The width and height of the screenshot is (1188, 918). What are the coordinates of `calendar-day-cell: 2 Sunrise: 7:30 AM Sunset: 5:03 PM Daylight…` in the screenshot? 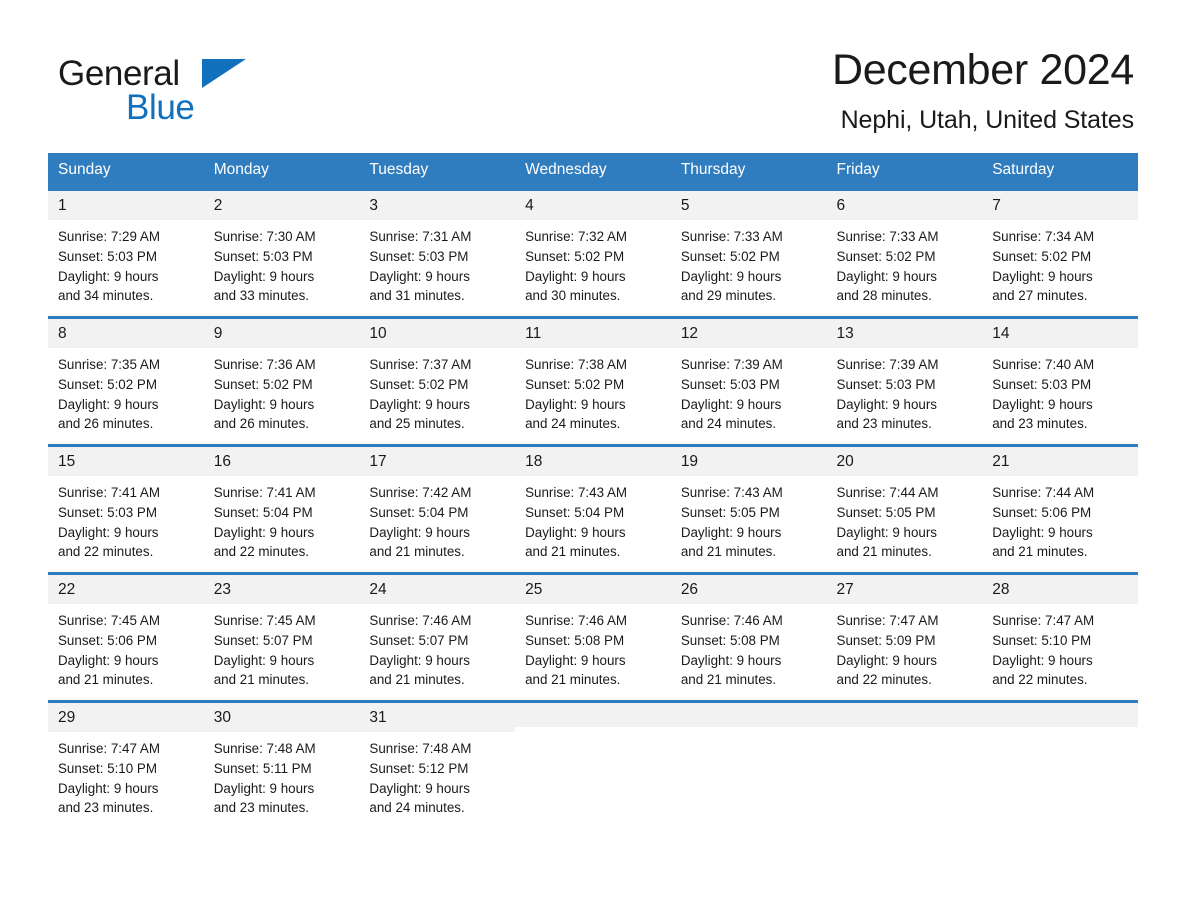 It's located at (281, 253).